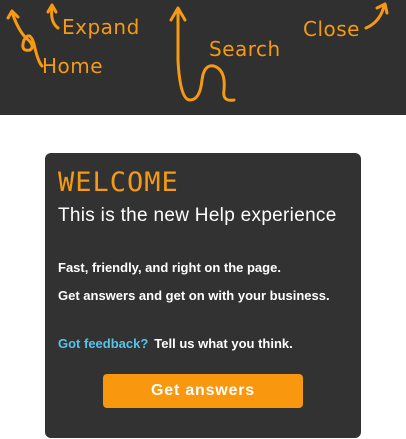  I want to click on expand-guide-label: Expand, so click(101, 27).